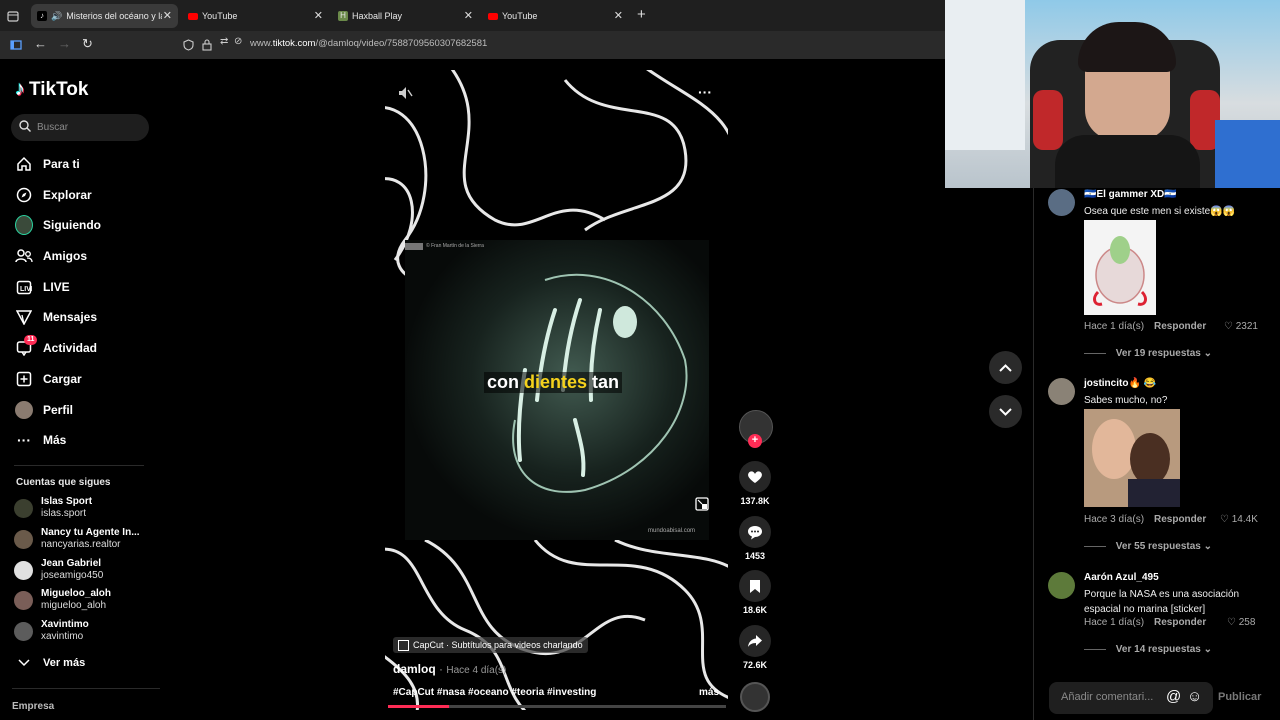  What do you see at coordinates (51, 631) in the screenshot?
I see `followed-account: Xavintimo xavintimo` at bounding box center [51, 631].